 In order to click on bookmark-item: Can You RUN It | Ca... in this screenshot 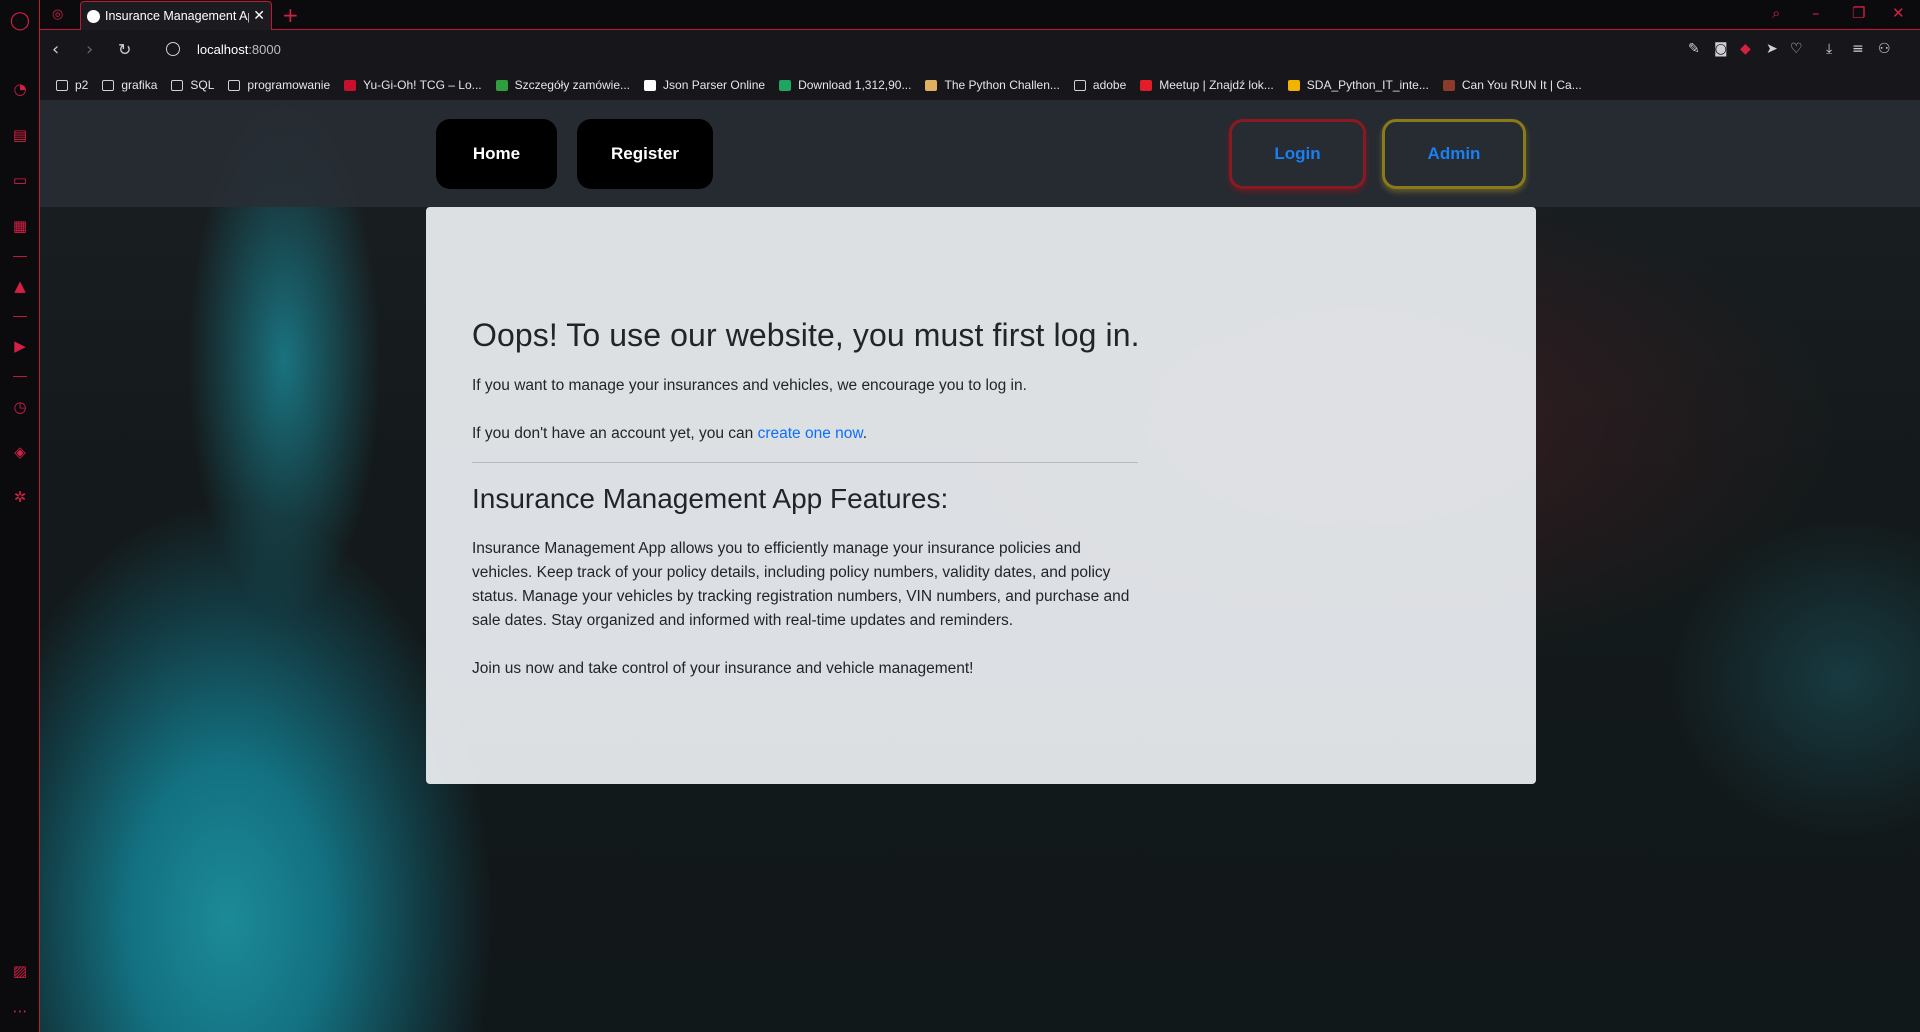, I will do `click(1512, 85)`.